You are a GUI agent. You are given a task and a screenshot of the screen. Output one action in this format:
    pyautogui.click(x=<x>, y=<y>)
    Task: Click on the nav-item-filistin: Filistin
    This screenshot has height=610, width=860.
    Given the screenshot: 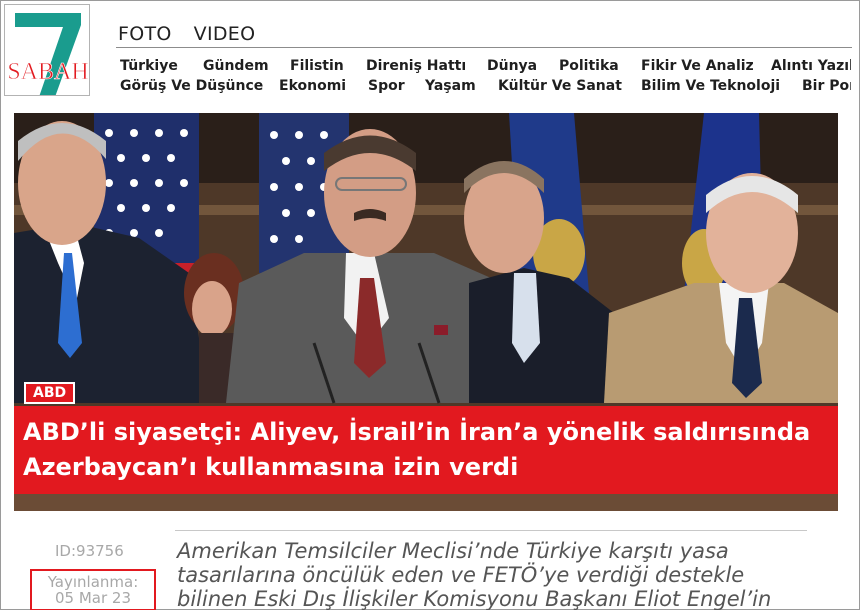 What is the action you would take?
    pyautogui.click(x=317, y=66)
    